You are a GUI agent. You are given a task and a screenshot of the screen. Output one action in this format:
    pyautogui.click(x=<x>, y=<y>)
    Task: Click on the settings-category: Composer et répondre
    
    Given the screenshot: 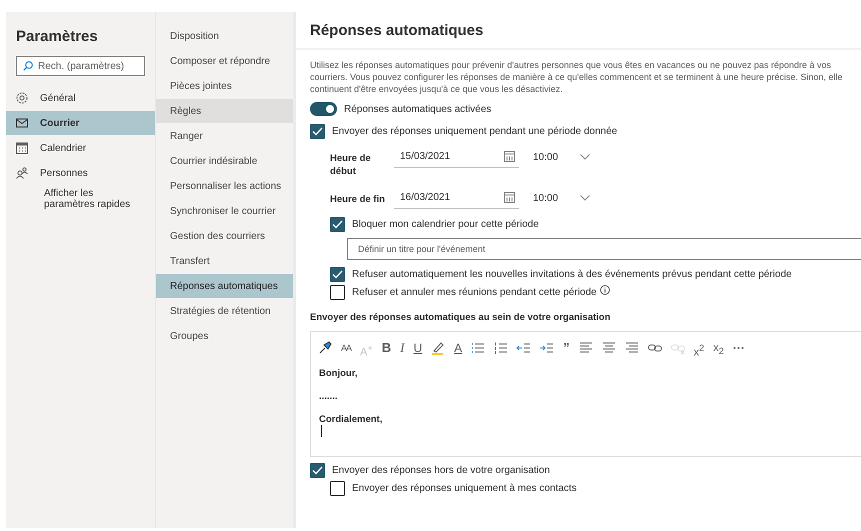 What is the action you would take?
    pyautogui.click(x=224, y=61)
    